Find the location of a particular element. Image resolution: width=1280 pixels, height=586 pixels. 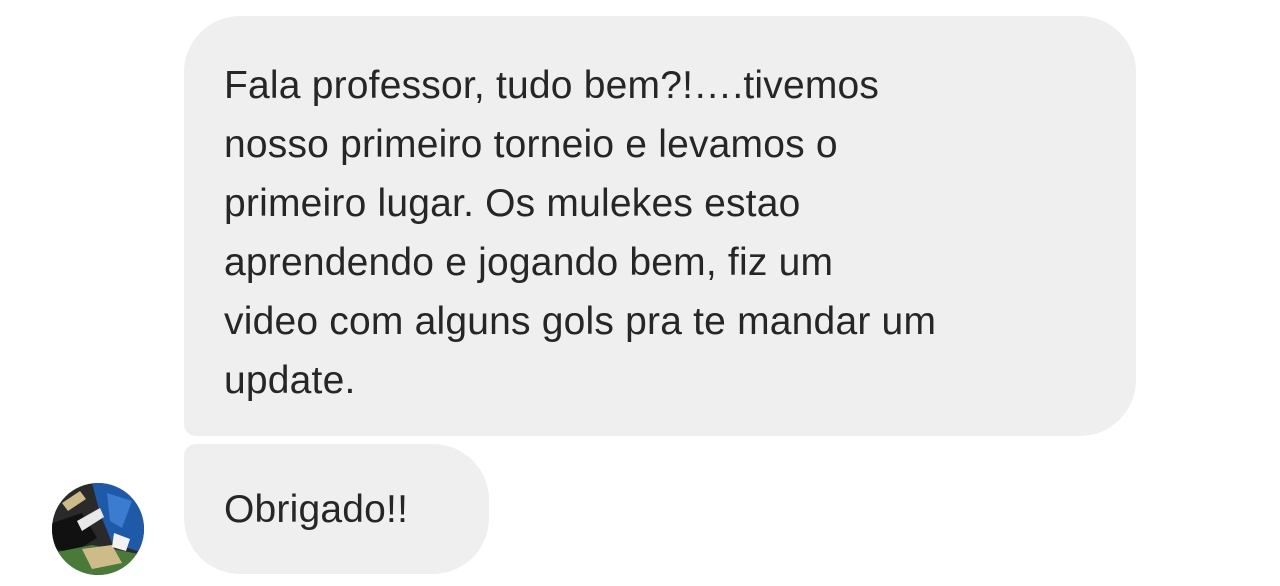

message-text: Obrigado!! is located at coordinates (316, 509).